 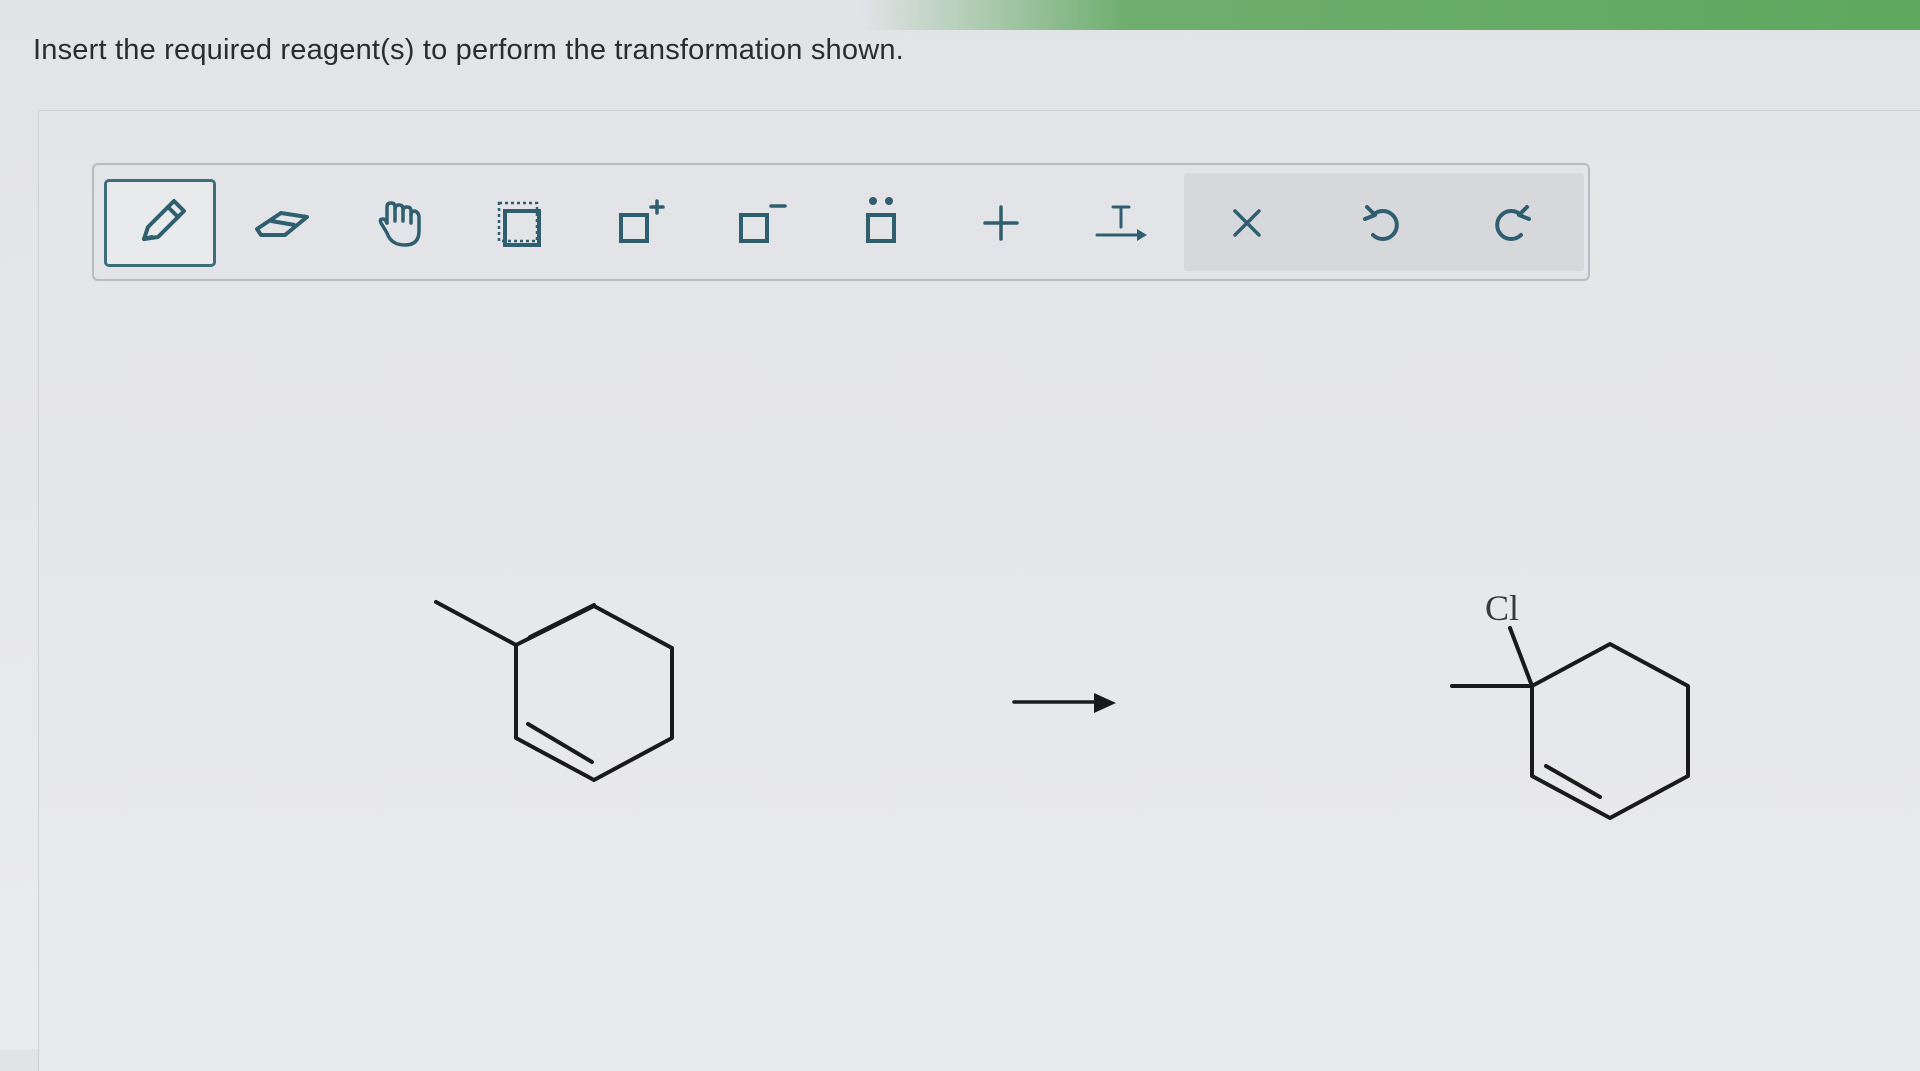 I want to click on reagent-text-tool, so click(x=1121, y=223).